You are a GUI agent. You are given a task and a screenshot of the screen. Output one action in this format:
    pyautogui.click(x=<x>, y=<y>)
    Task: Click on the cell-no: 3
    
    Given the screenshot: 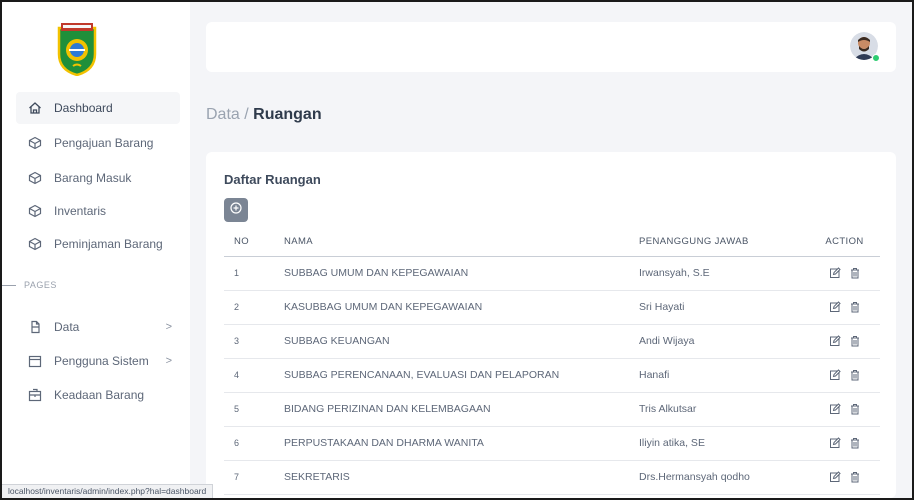 What is the action you would take?
    pyautogui.click(x=249, y=341)
    